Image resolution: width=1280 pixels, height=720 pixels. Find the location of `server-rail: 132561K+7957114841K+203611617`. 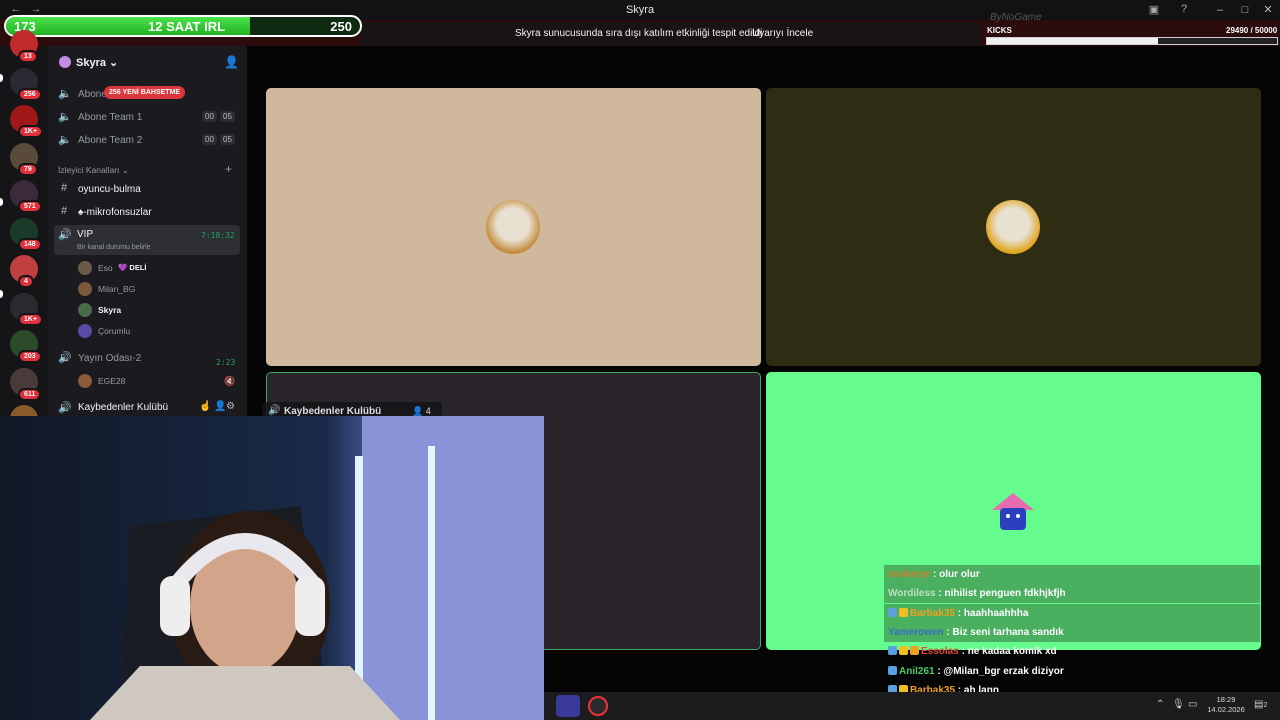

server-rail: 132561K+7957114841K+203611617 is located at coordinates (24, 234).